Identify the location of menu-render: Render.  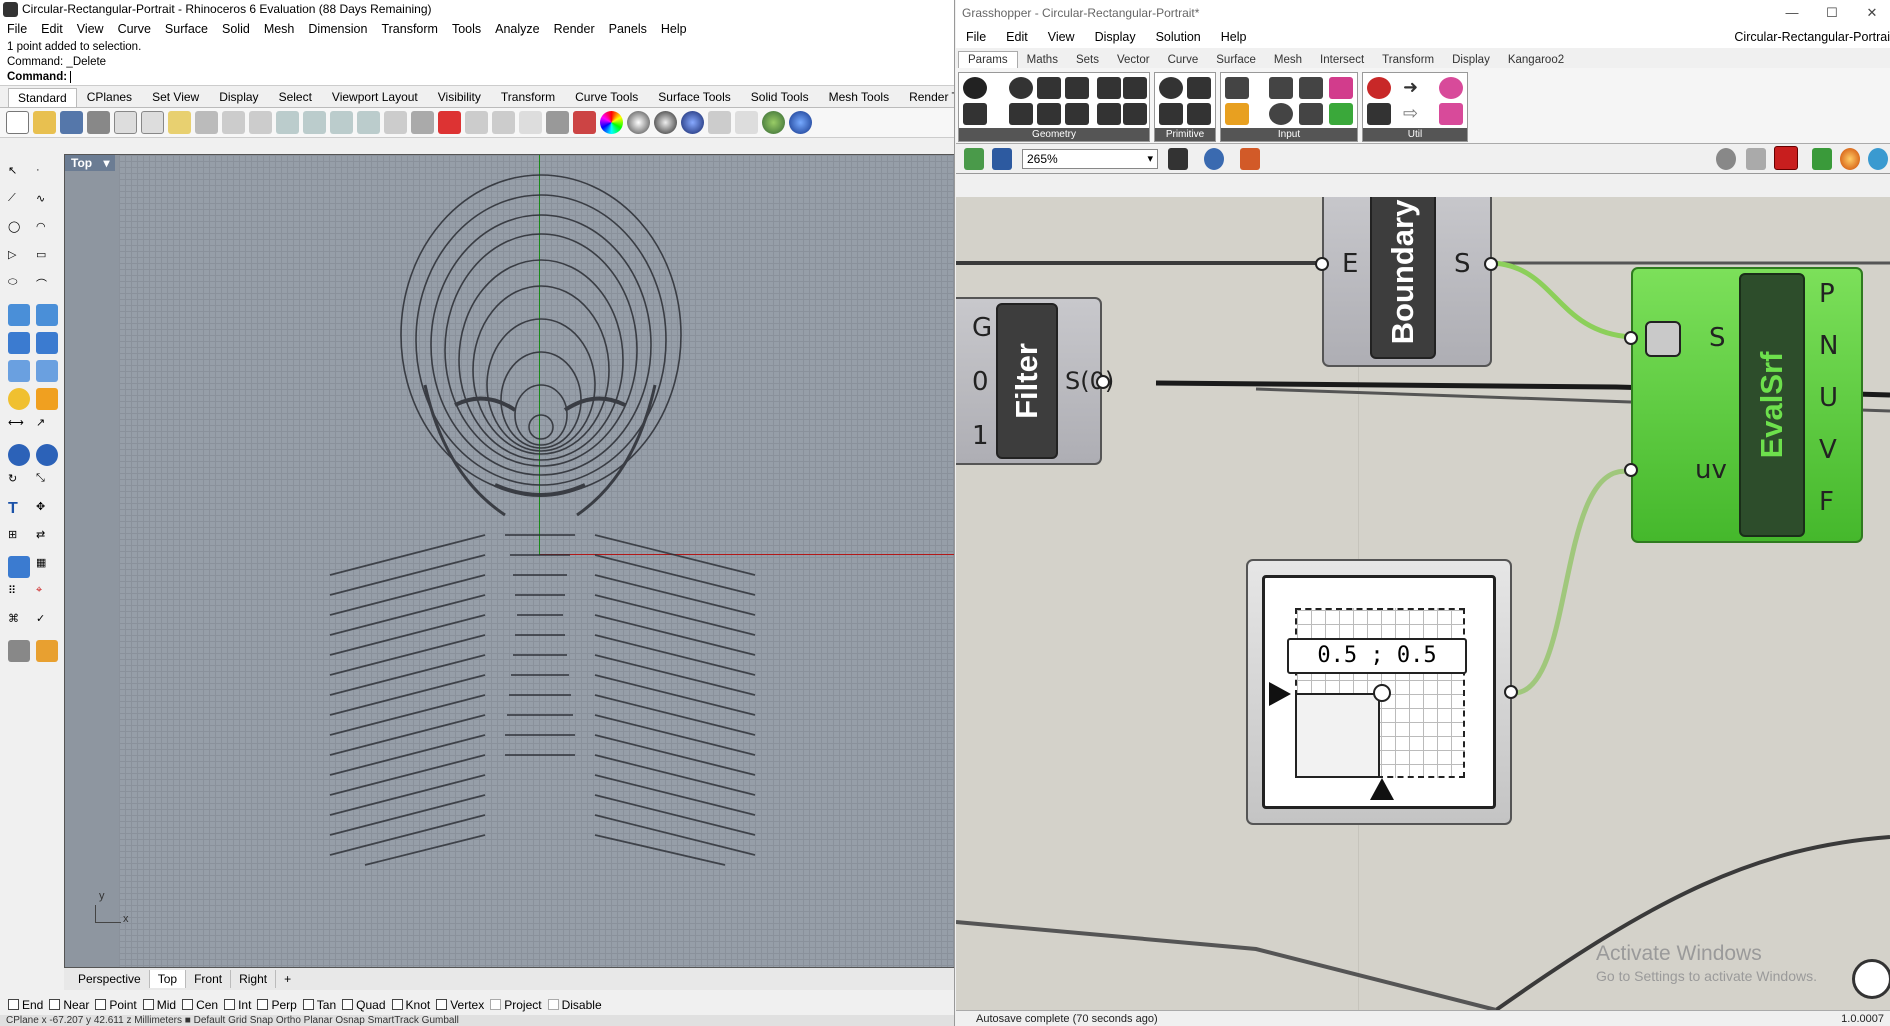
(574, 29).